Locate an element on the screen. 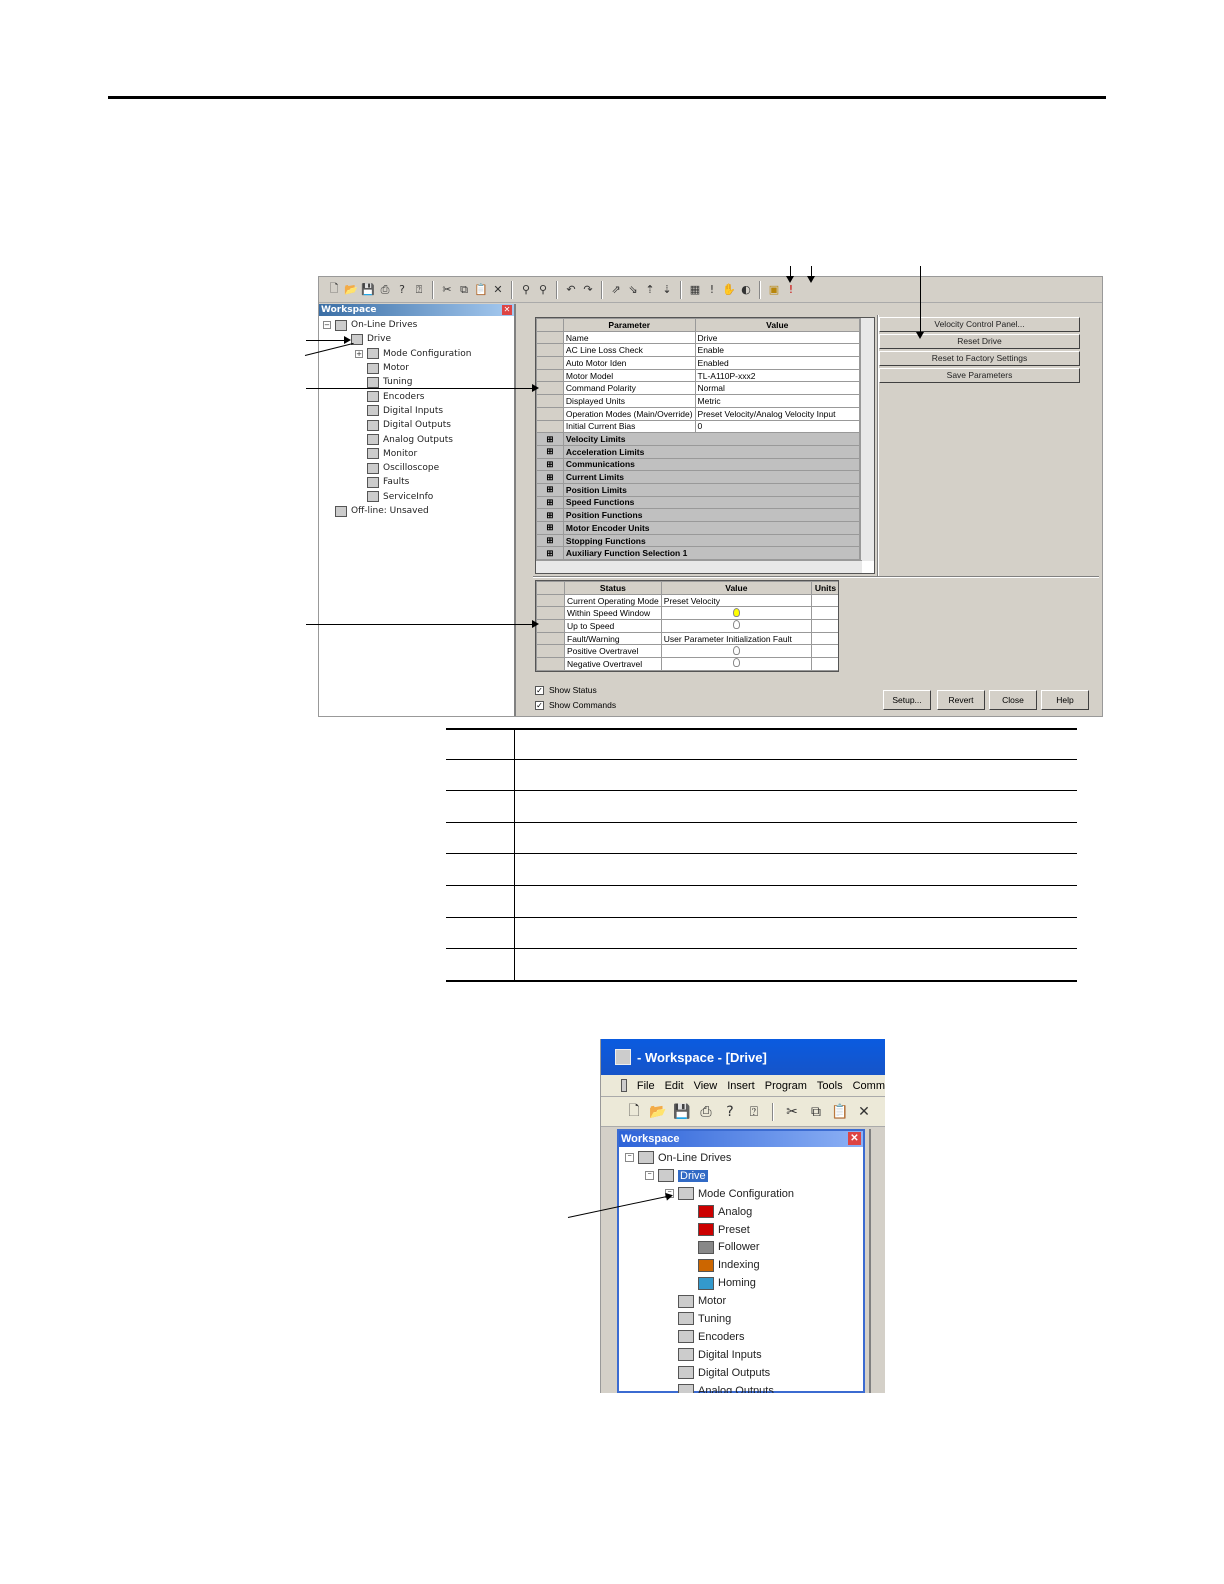 The height and width of the screenshot is (1584, 1224). stop-icon: ✋ is located at coordinates (729, 290).